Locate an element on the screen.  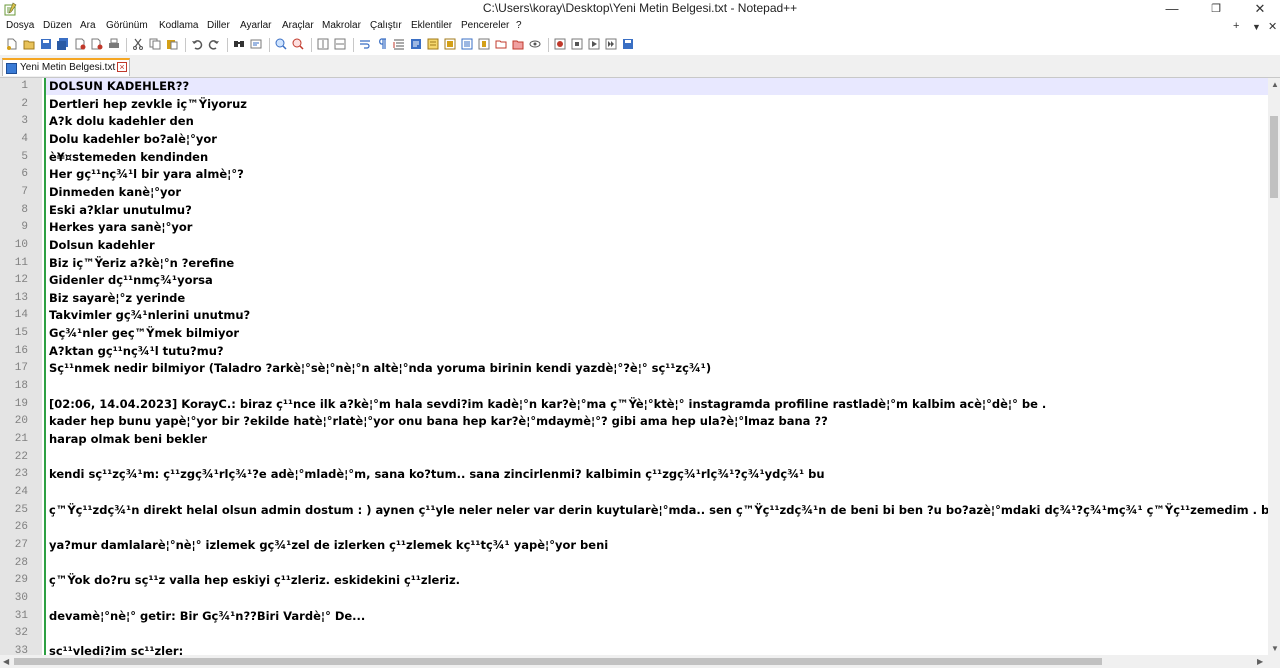
play-macro-icon is located at coordinates (594, 44).